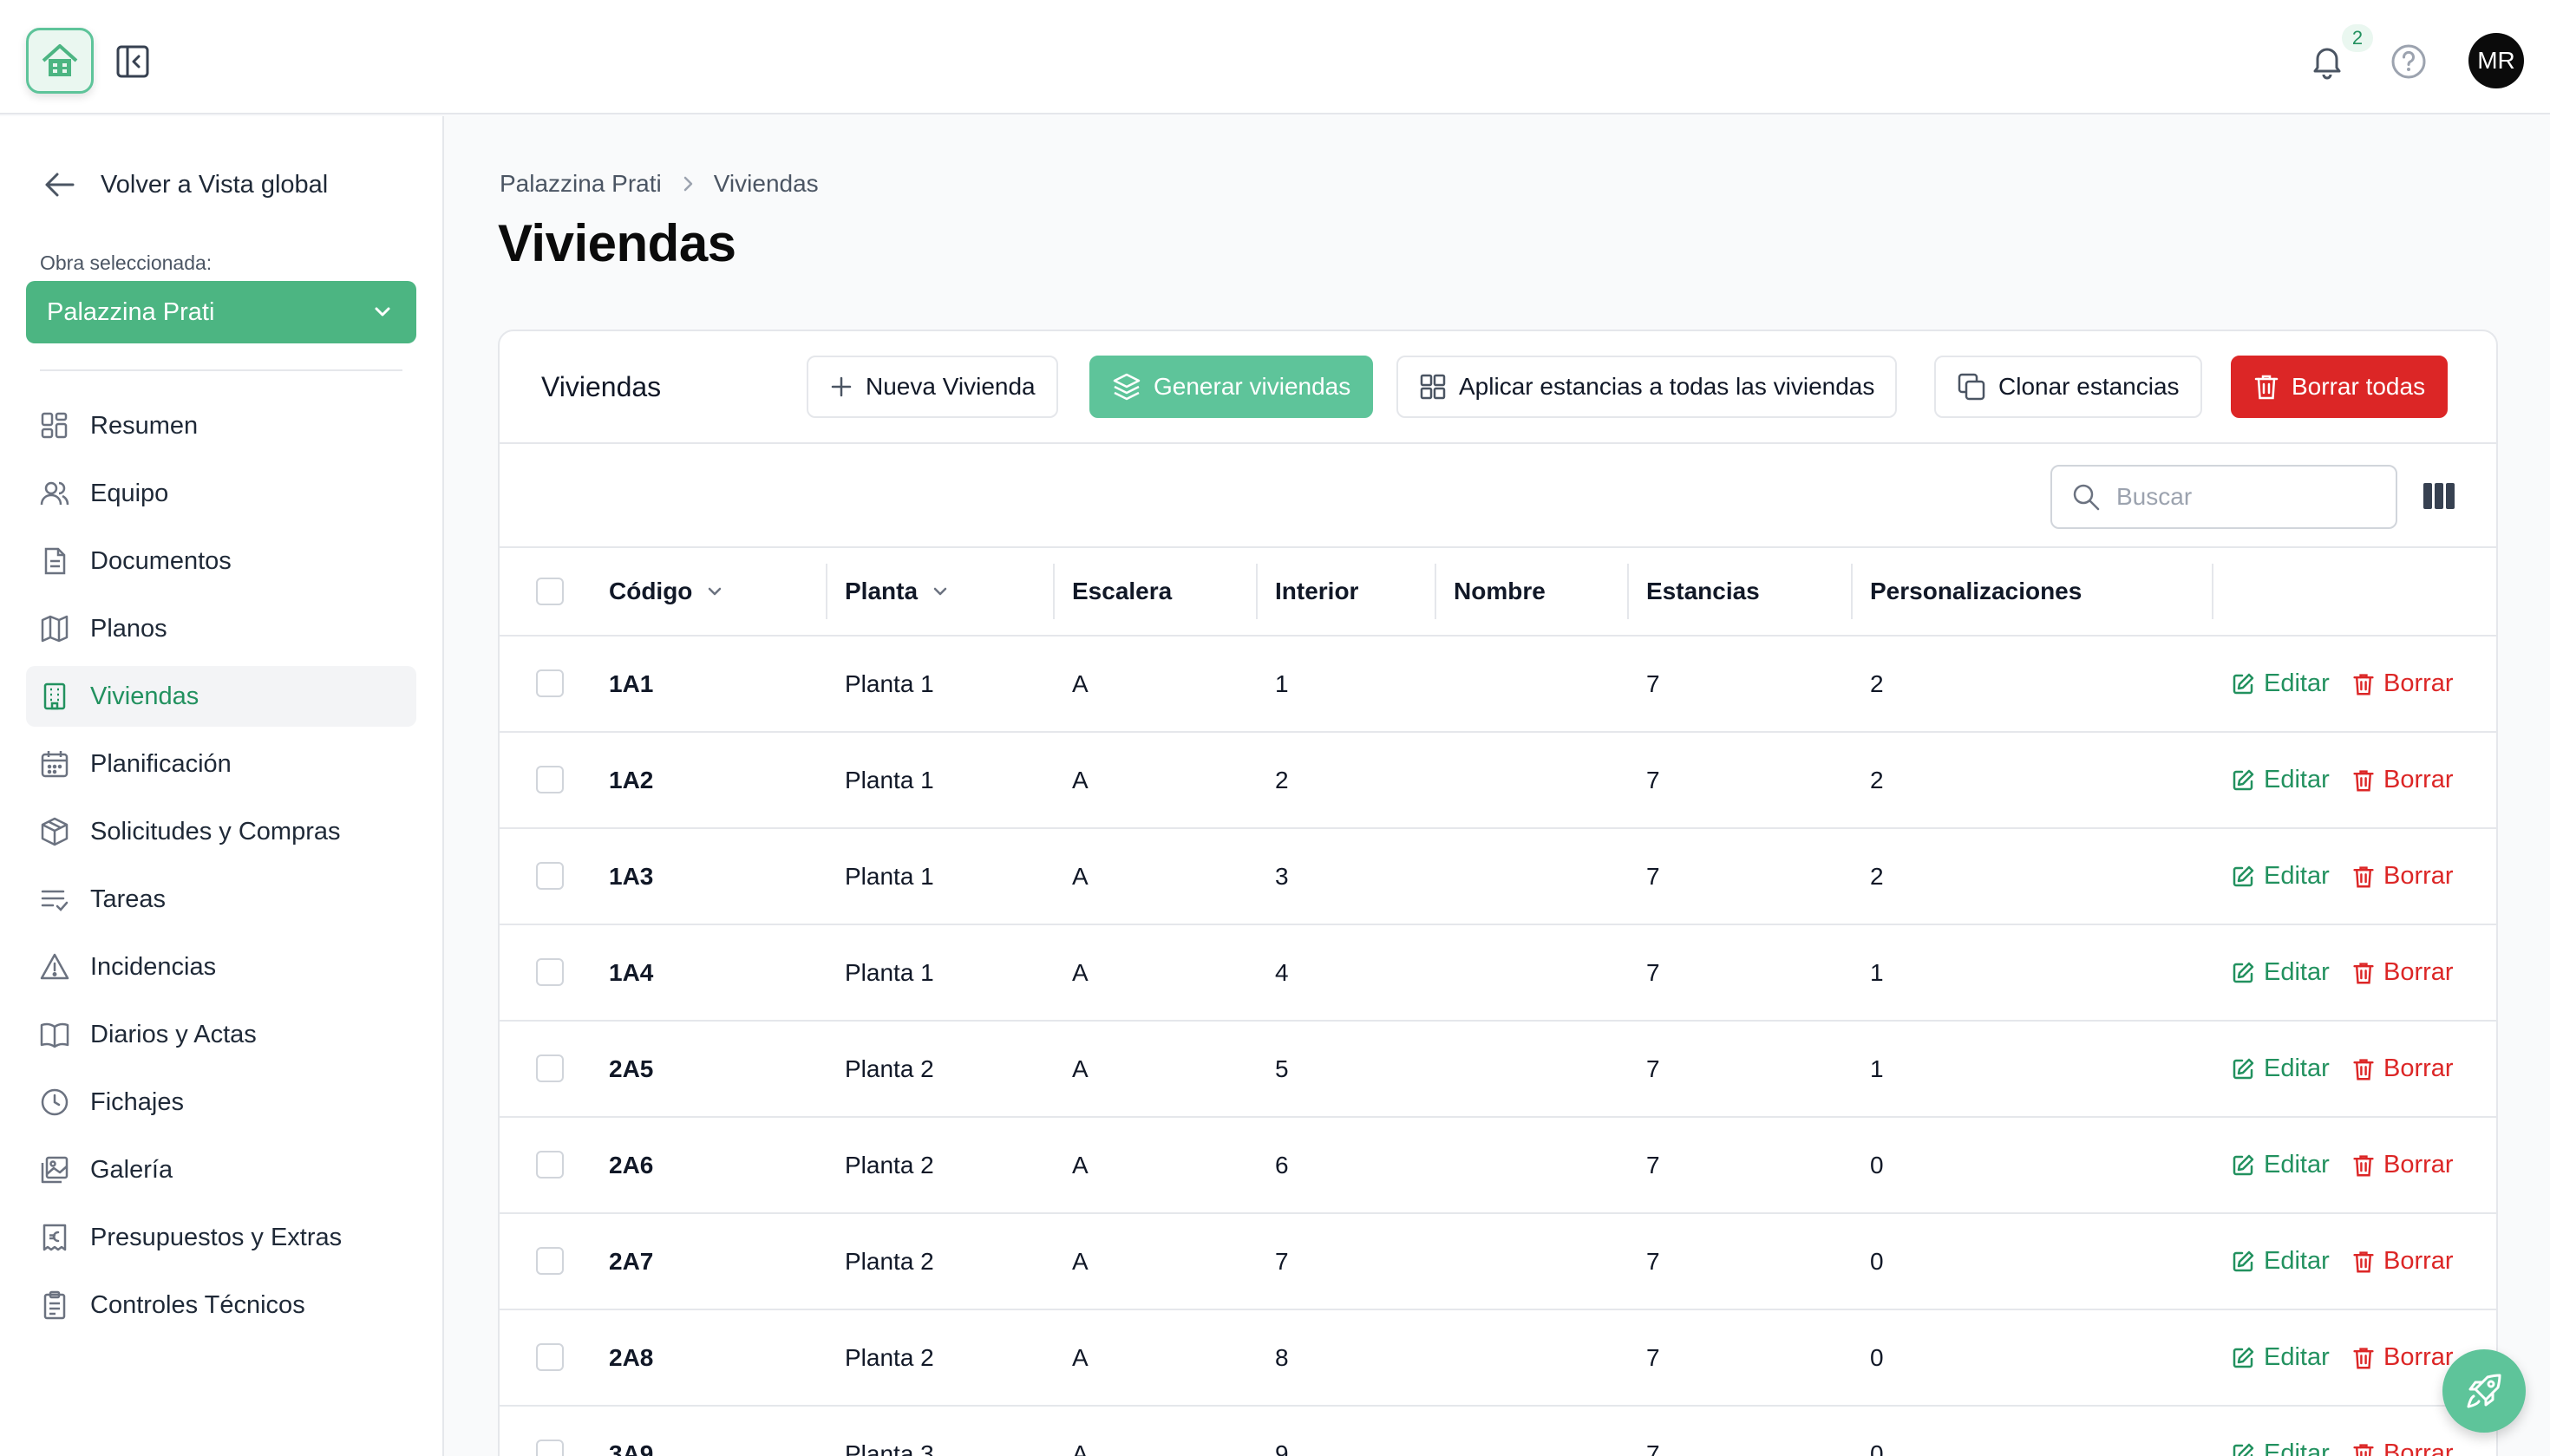  Describe the element at coordinates (889, 1261) in the screenshot. I see `cell-planta: Planta 2` at that location.